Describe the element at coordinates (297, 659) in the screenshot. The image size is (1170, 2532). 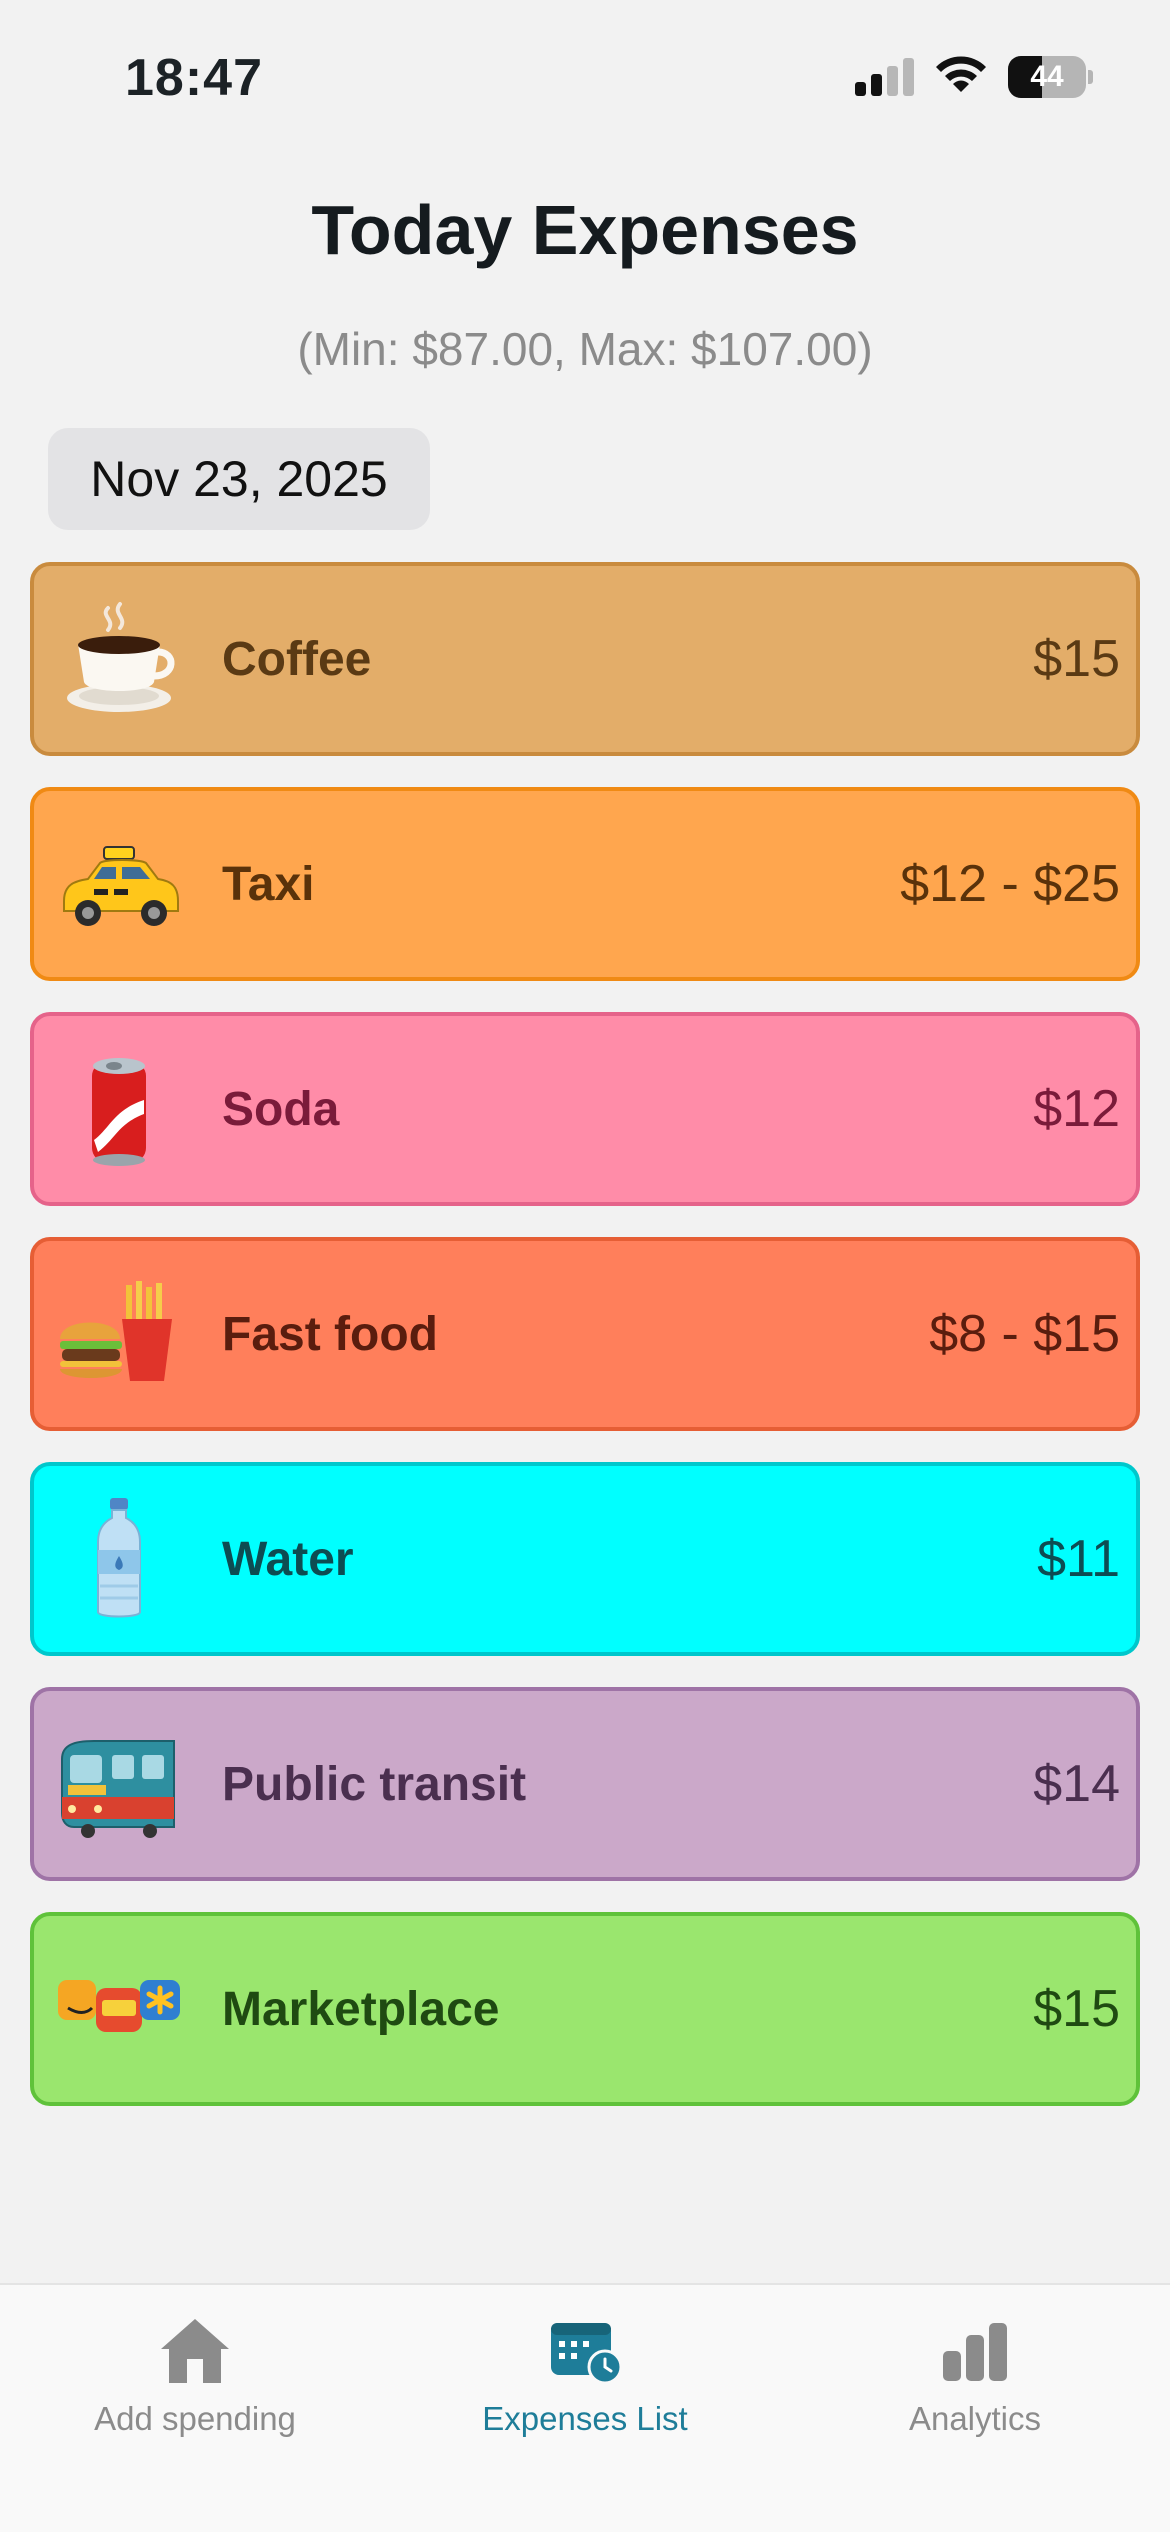
I see `expense-name: Coffee` at that location.